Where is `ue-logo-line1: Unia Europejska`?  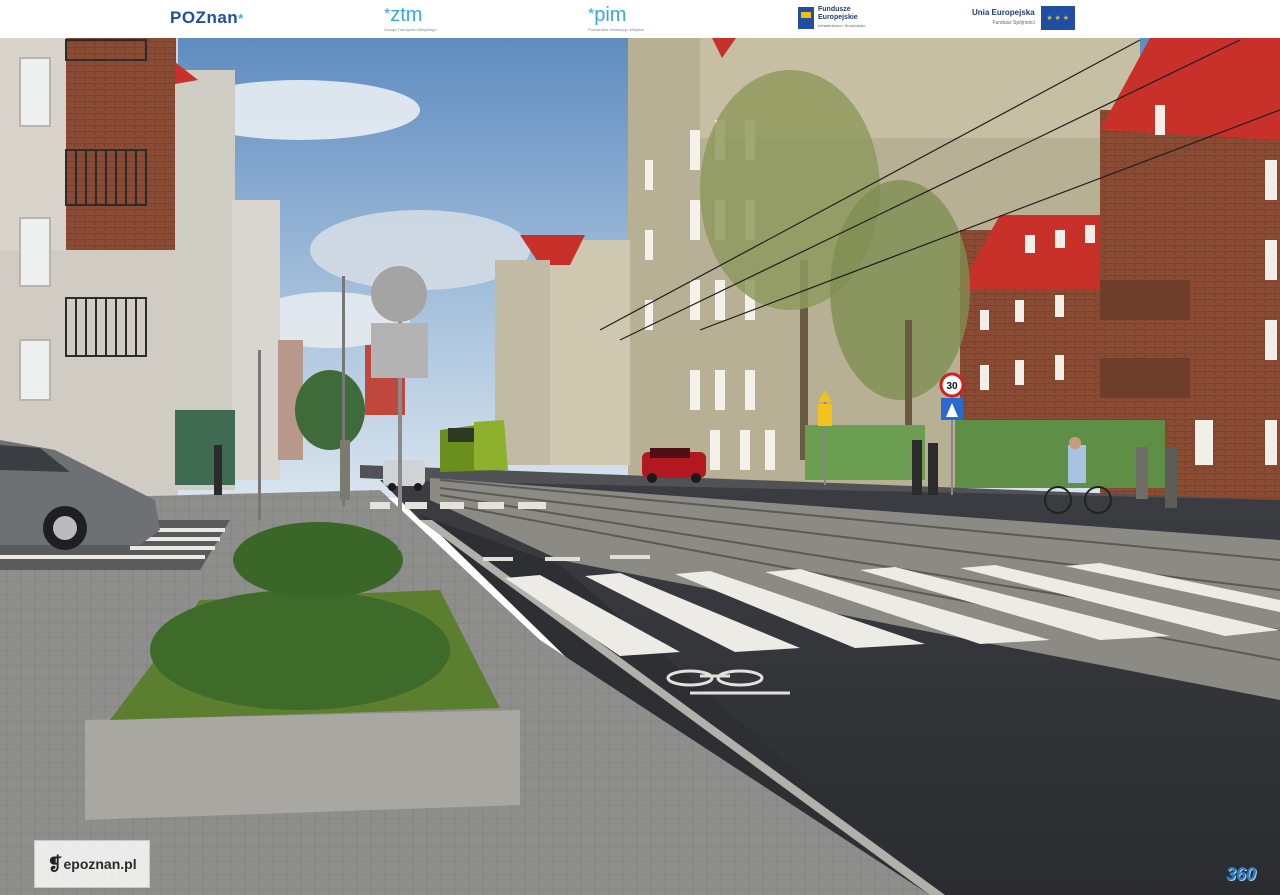
ue-logo-line1: Unia Europejska is located at coordinates (1003, 12).